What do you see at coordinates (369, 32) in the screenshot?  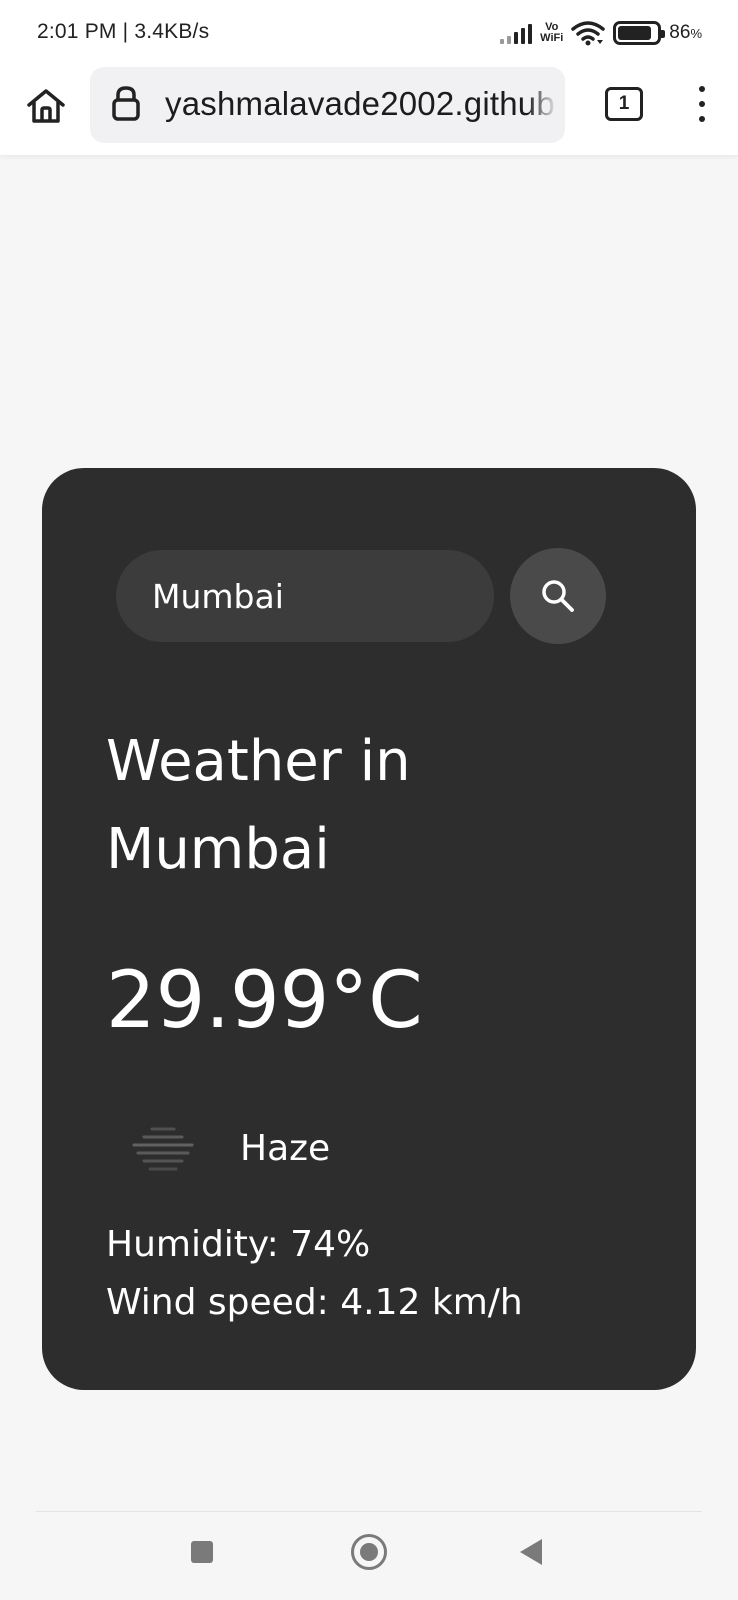 I see `status-bar: 2:01 PM | 3.4KB/s Vo WiFi 86%` at bounding box center [369, 32].